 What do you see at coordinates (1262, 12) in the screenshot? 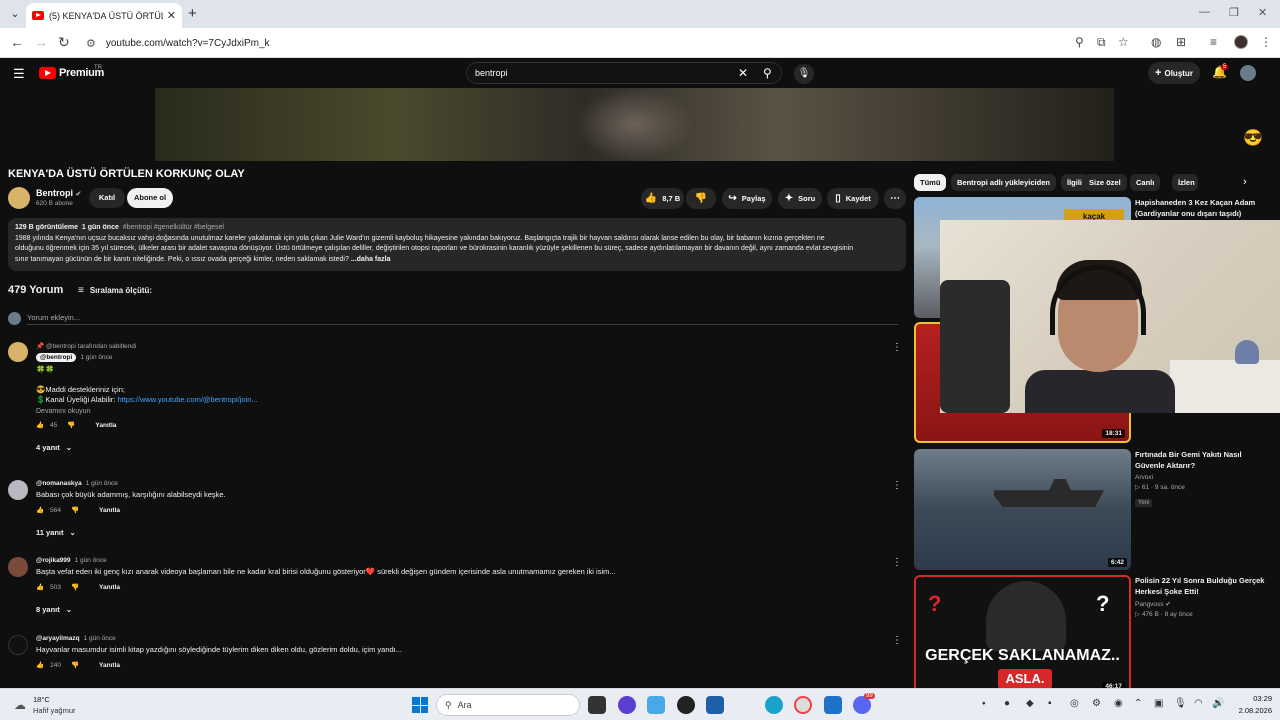
I see `window-close-icon: ✕` at bounding box center [1262, 12].